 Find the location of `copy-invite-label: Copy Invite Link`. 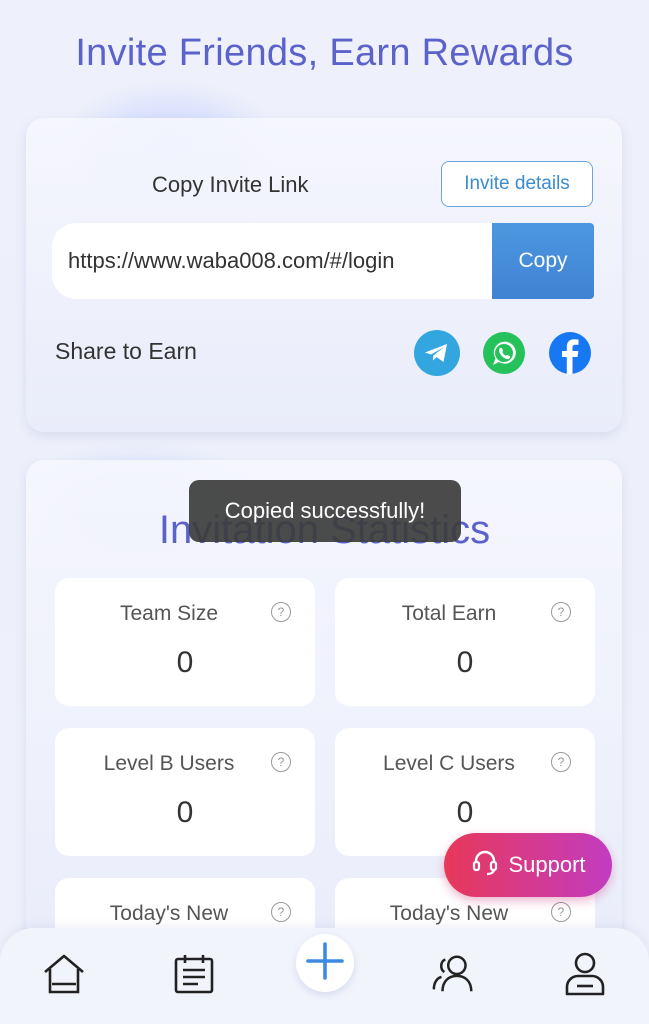

copy-invite-label: Copy Invite Link is located at coordinates (230, 184).